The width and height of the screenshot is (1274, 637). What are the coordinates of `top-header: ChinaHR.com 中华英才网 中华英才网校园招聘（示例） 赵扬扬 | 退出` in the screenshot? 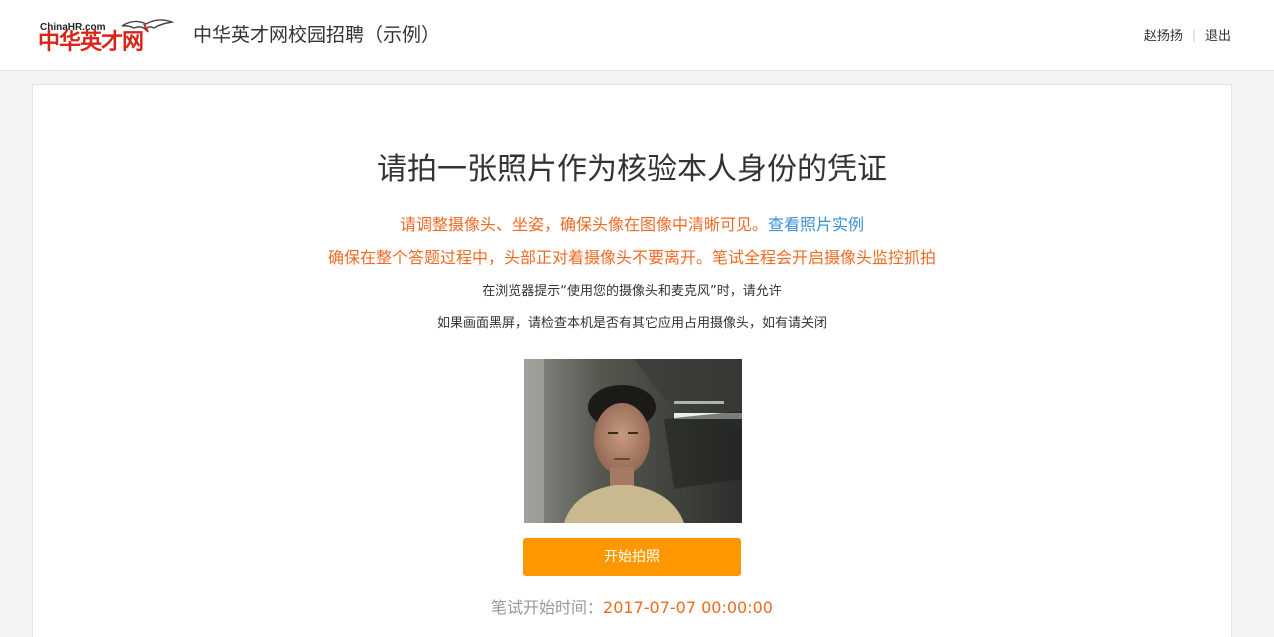 It's located at (637, 35).